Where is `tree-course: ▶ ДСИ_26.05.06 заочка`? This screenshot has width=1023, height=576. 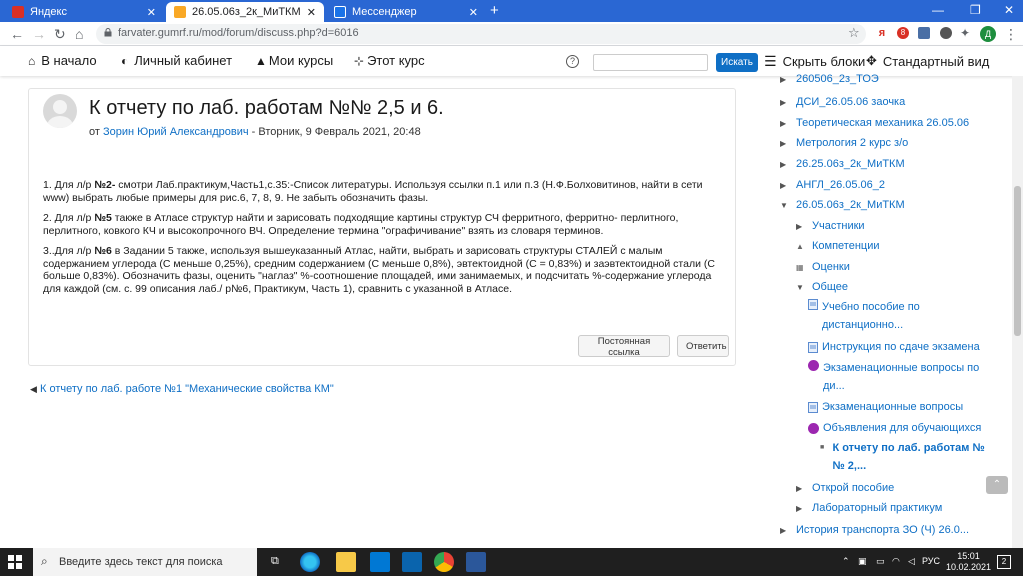 tree-course: ▶ ДСИ_26.05.06 заочка is located at coordinates (842, 102).